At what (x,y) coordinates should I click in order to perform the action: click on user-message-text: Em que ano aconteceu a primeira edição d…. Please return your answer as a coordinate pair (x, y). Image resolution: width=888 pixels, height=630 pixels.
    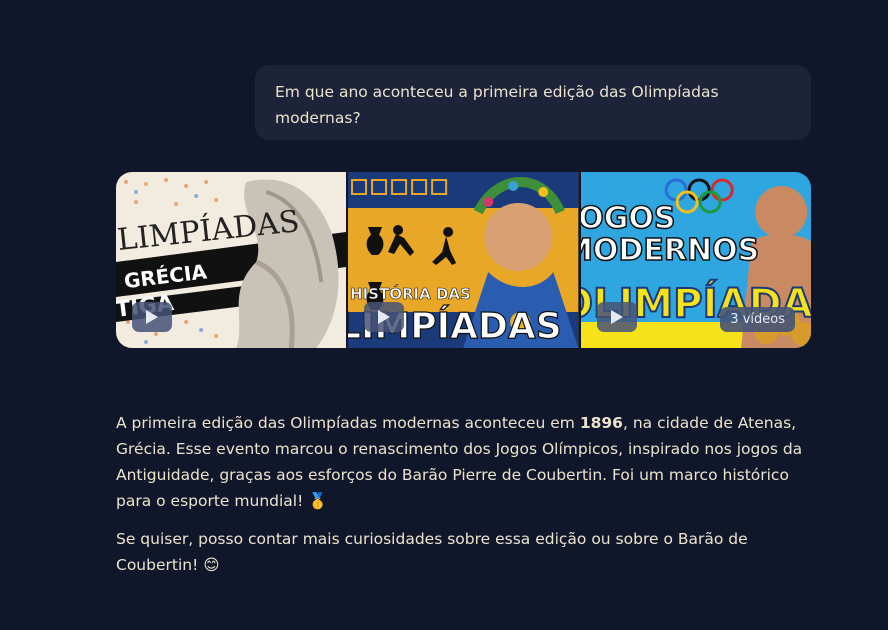
    Looking at the image, I should click on (497, 105).